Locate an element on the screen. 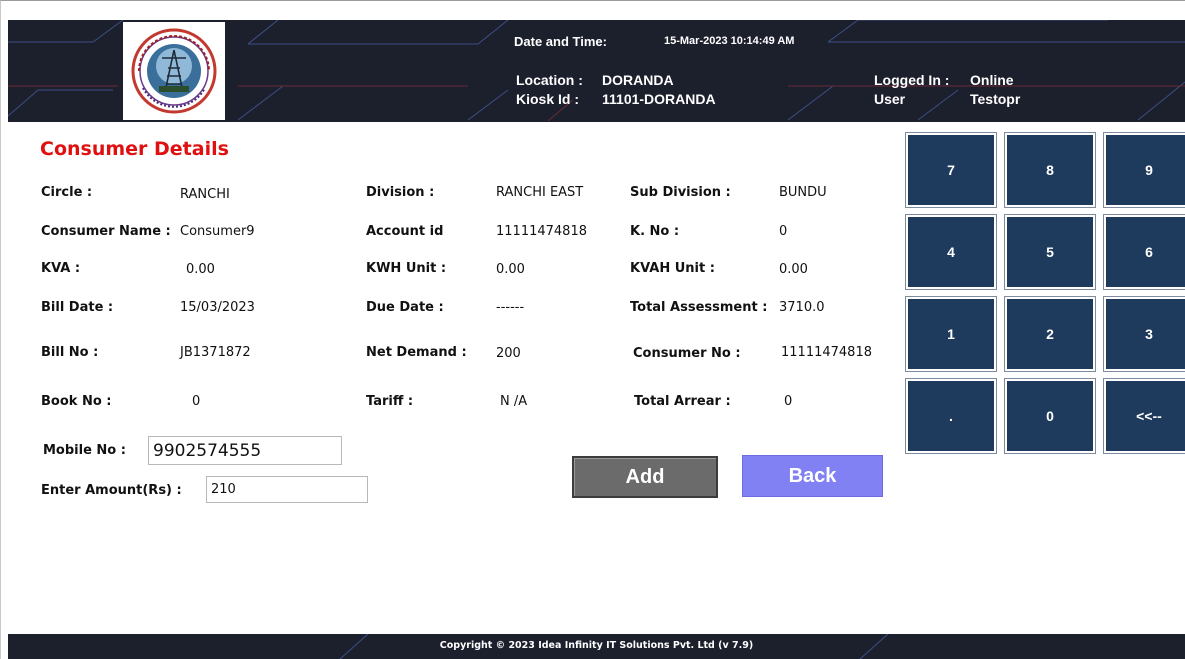  consumer-no-value: 11111474818 is located at coordinates (826, 352).